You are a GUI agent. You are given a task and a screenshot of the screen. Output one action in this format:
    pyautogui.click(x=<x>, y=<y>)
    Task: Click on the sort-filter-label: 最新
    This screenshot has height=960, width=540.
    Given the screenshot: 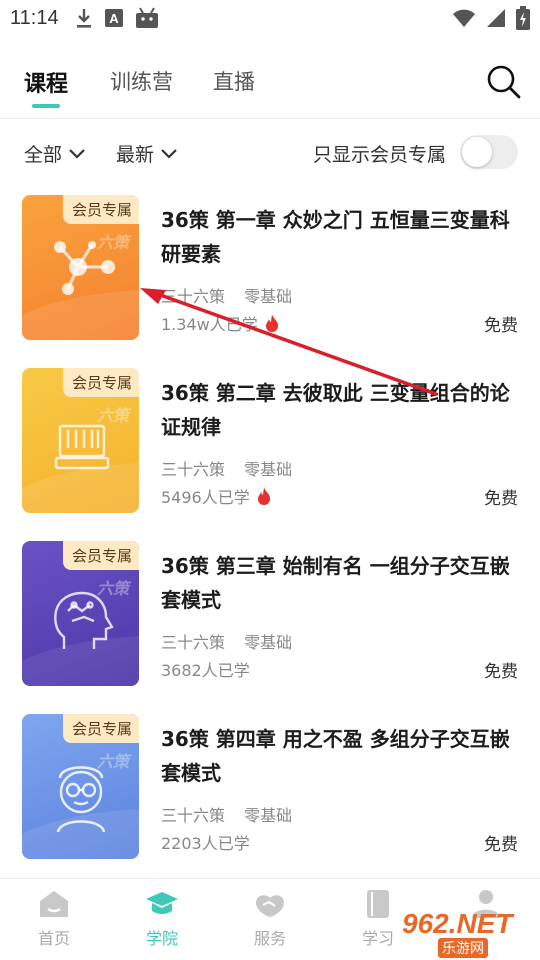 What is the action you would take?
    pyautogui.click(x=135, y=155)
    